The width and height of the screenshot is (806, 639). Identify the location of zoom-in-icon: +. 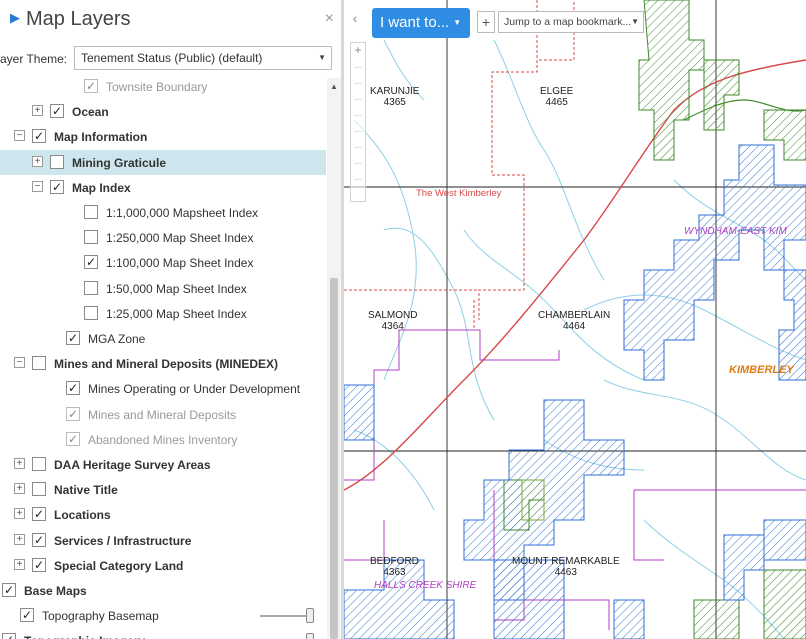
(358, 50).